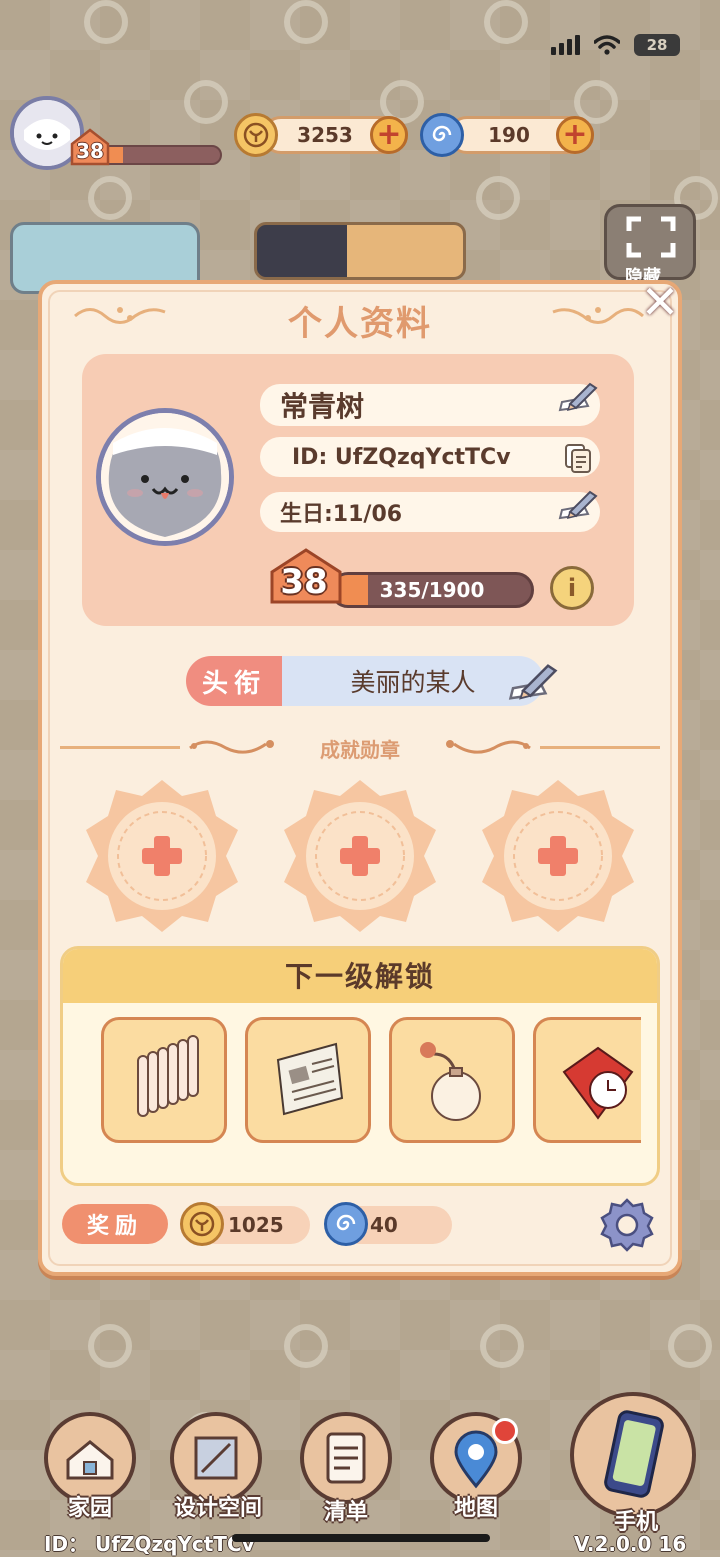 The width and height of the screenshot is (720, 1557). I want to click on bomb-icon, so click(450, 1081).